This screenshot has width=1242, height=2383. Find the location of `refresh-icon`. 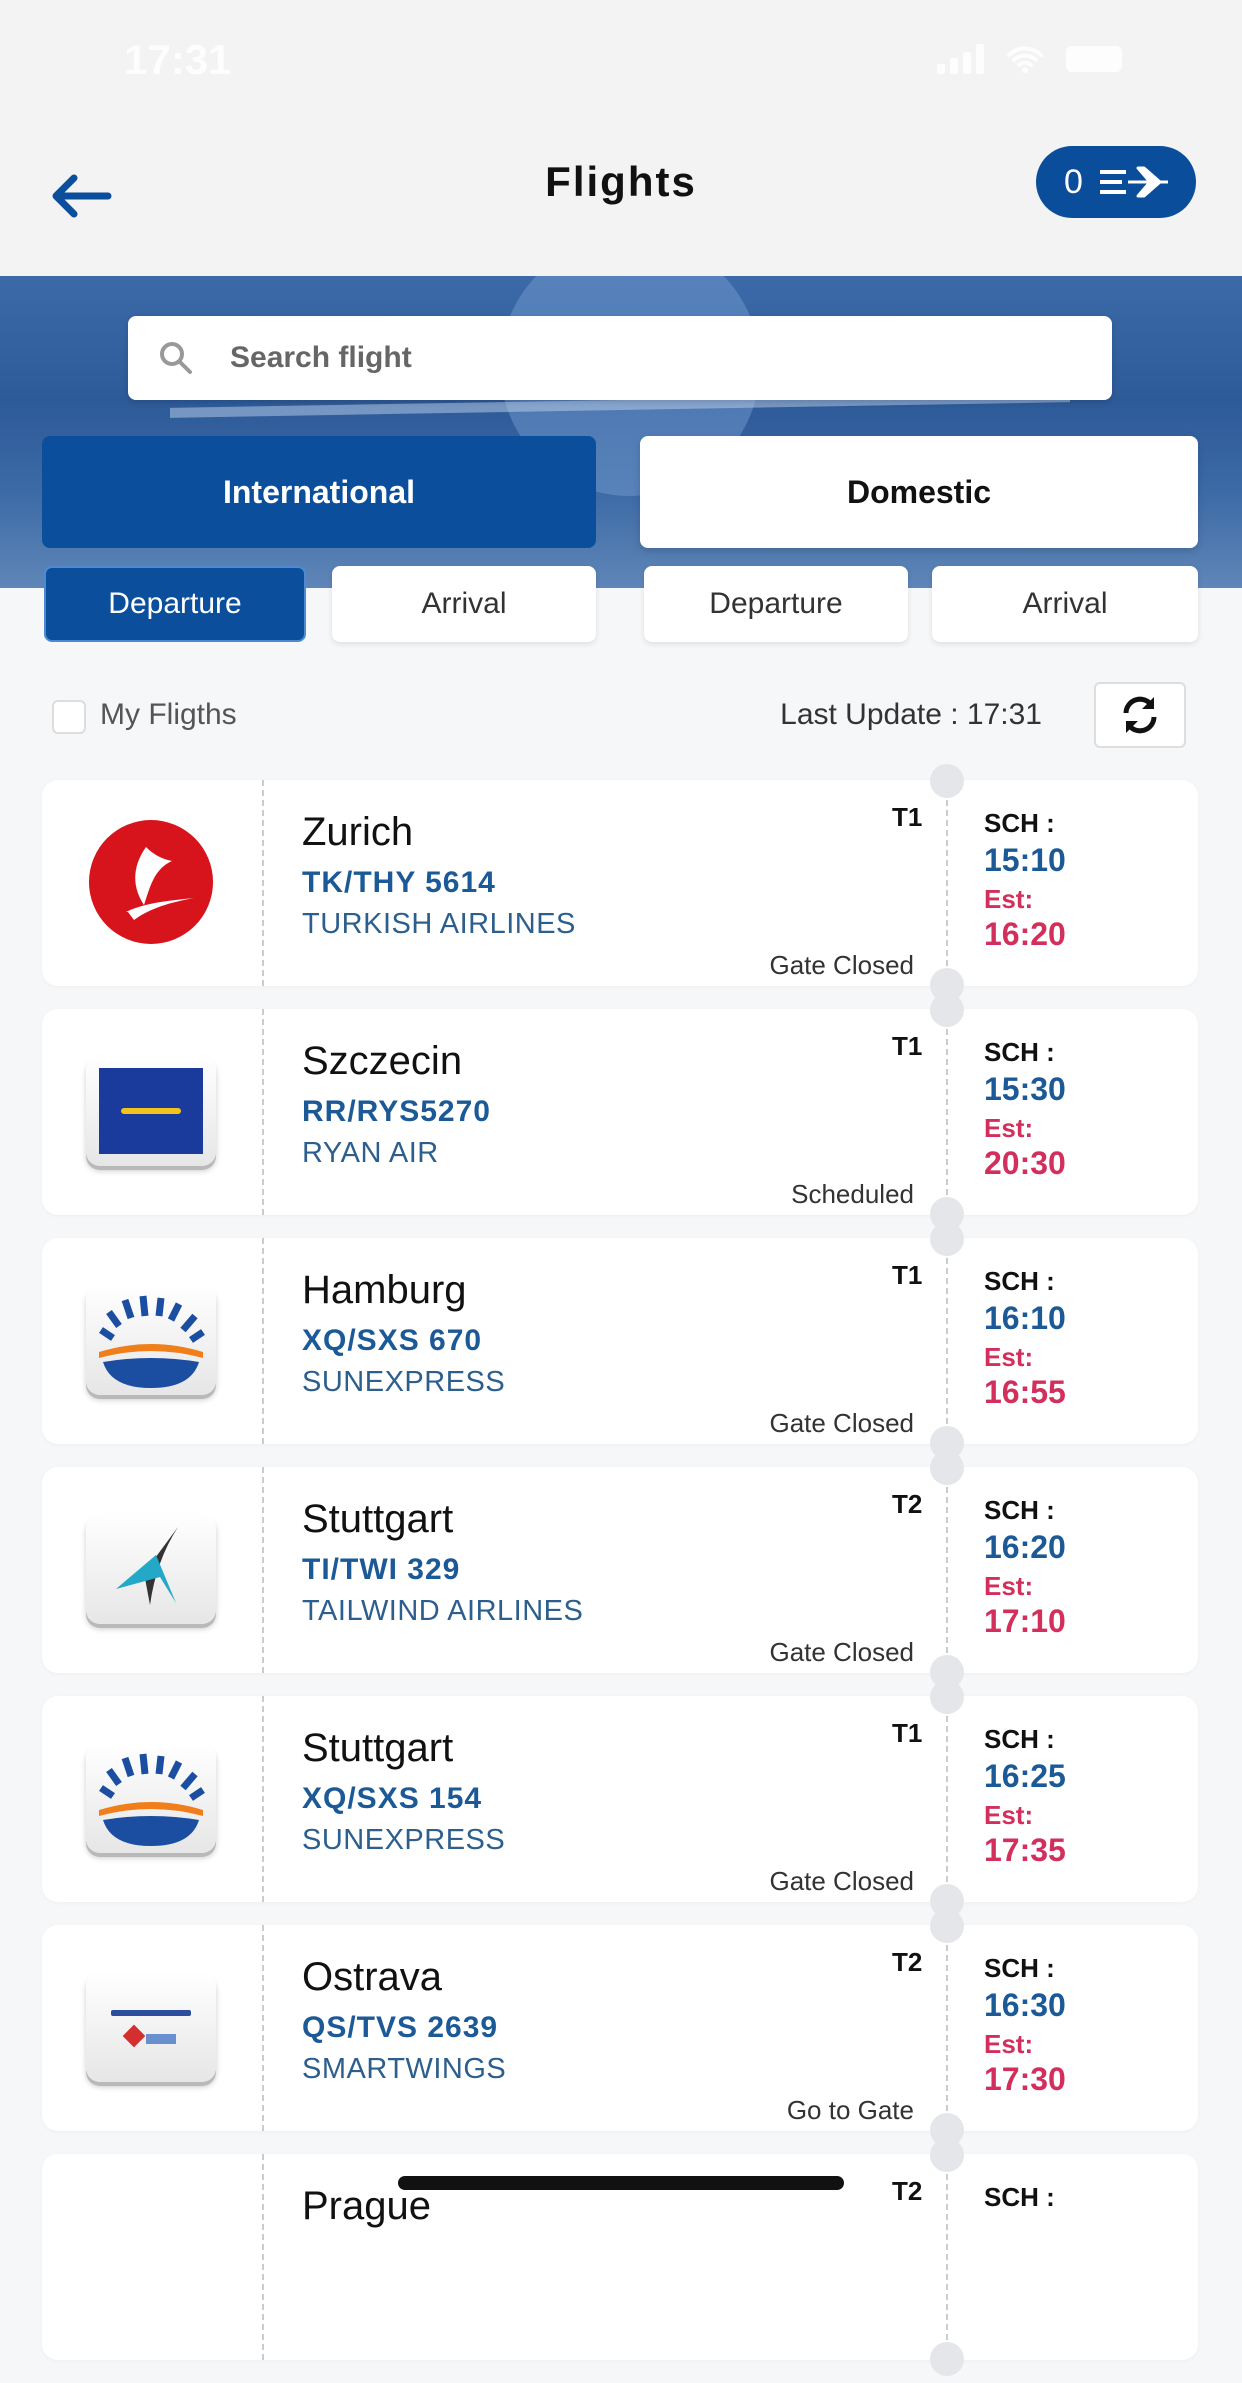

refresh-icon is located at coordinates (1140, 715).